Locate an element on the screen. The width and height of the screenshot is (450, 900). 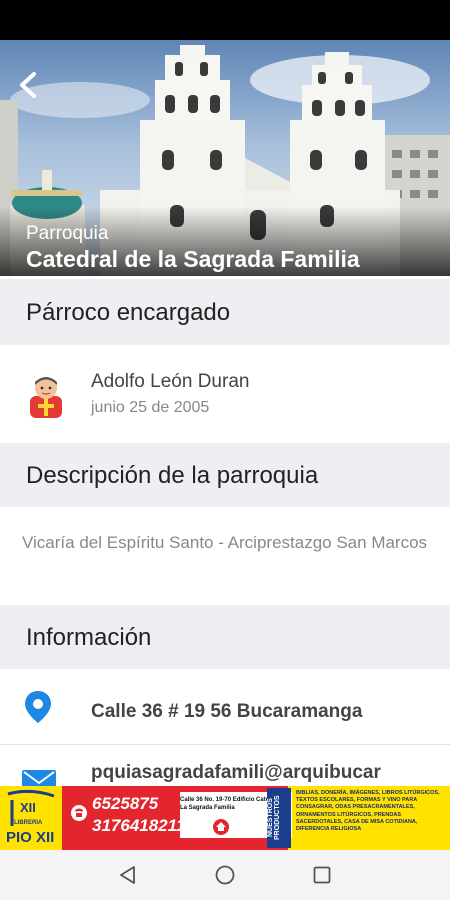
email-icon is located at coordinates (39, 778).